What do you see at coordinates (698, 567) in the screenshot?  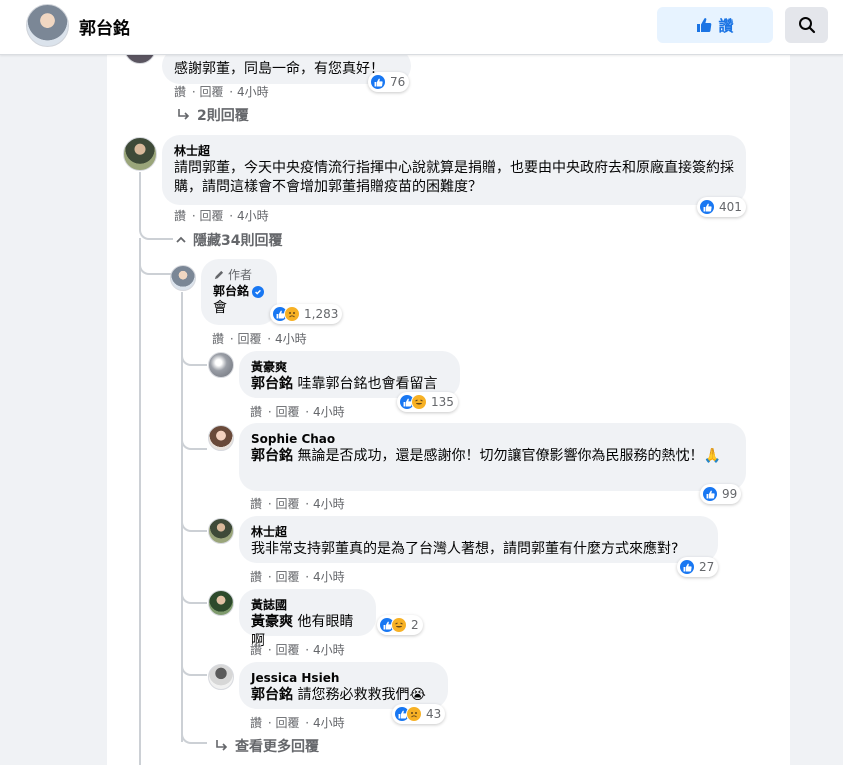 I see `reaction-count: 27` at bounding box center [698, 567].